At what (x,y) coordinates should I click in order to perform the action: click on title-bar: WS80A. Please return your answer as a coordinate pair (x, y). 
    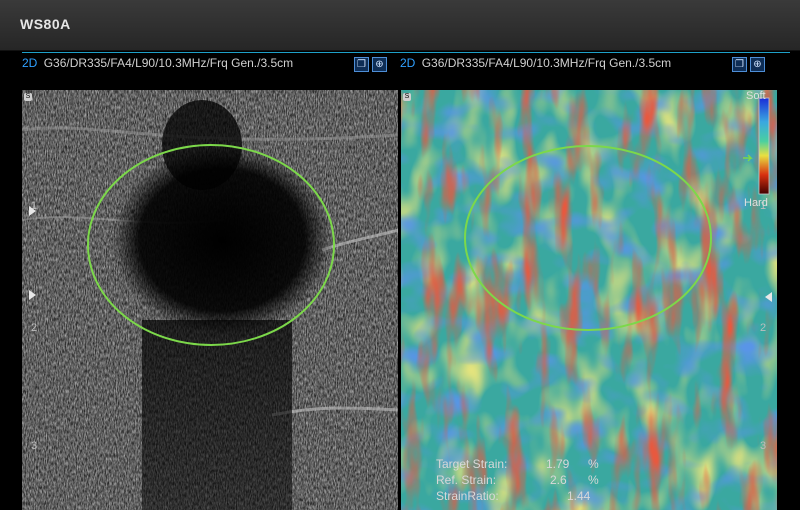
    Looking at the image, I should click on (400, 25).